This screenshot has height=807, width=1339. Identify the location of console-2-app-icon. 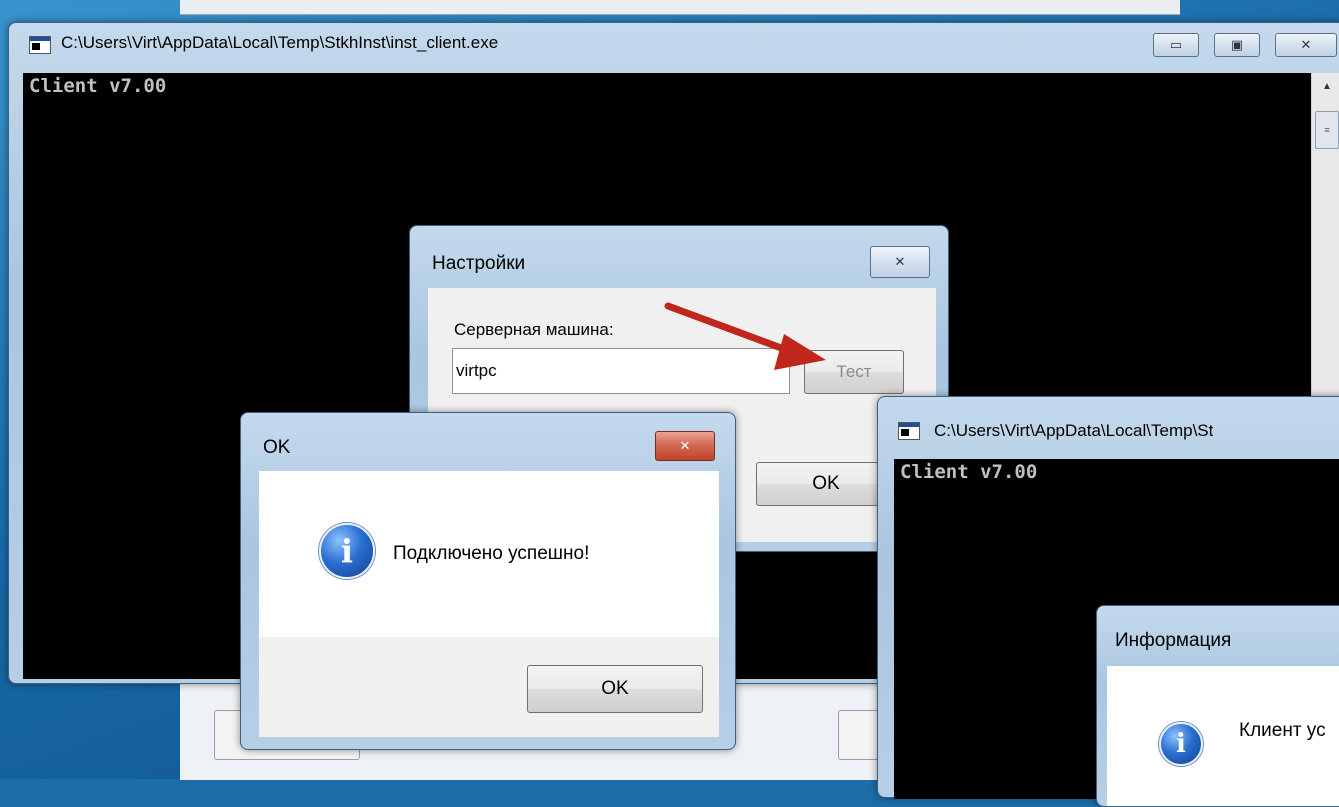
(909, 431).